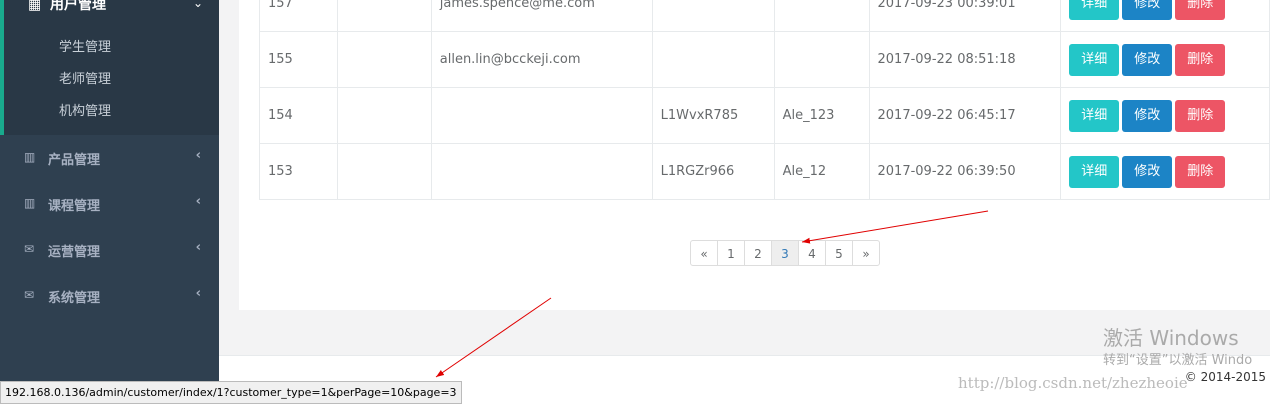 Image resolution: width=1270 pixels, height=404 pixels. Describe the element at coordinates (85, 77) in the screenshot. I see `sidebar-item-teachers: 老师管理` at that location.